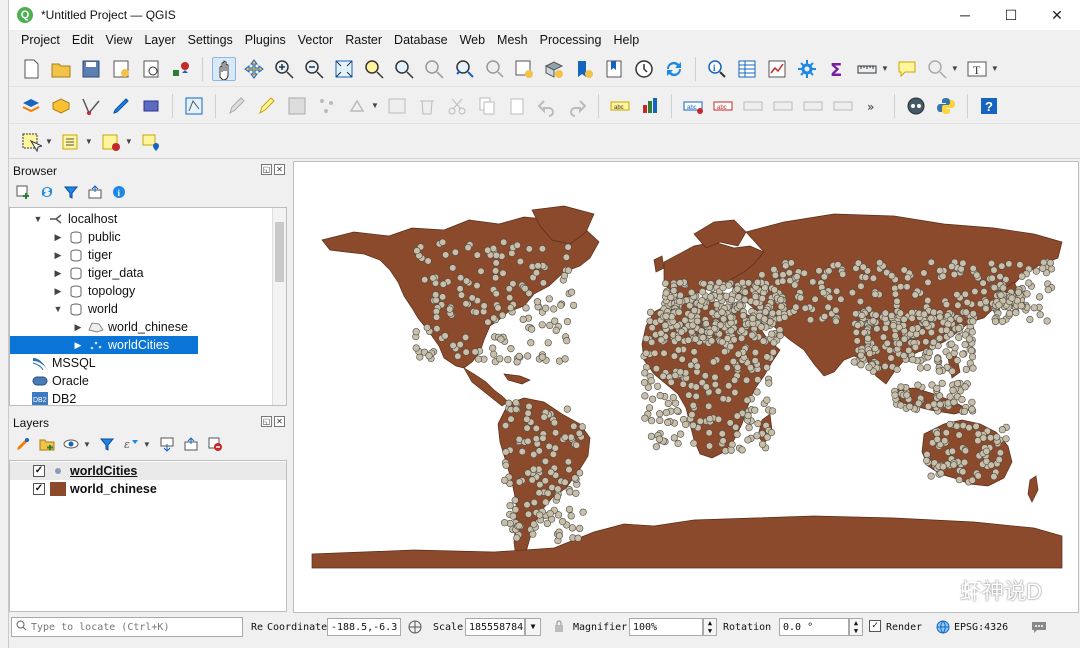 Image resolution: width=1080 pixels, height=648 pixels. I want to click on zoom-out-icon, so click(314, 69).